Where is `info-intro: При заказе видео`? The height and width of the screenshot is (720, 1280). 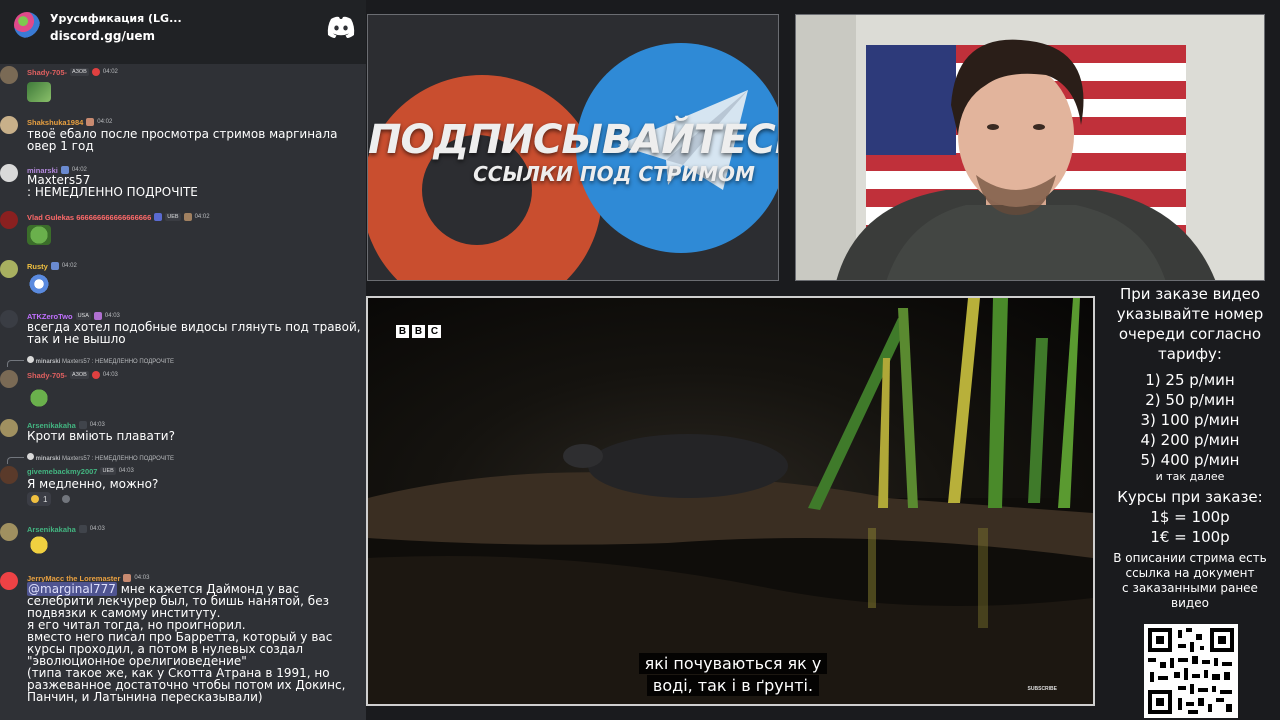 info-intro: При заказе видео is located at coordinates (1190, 294).